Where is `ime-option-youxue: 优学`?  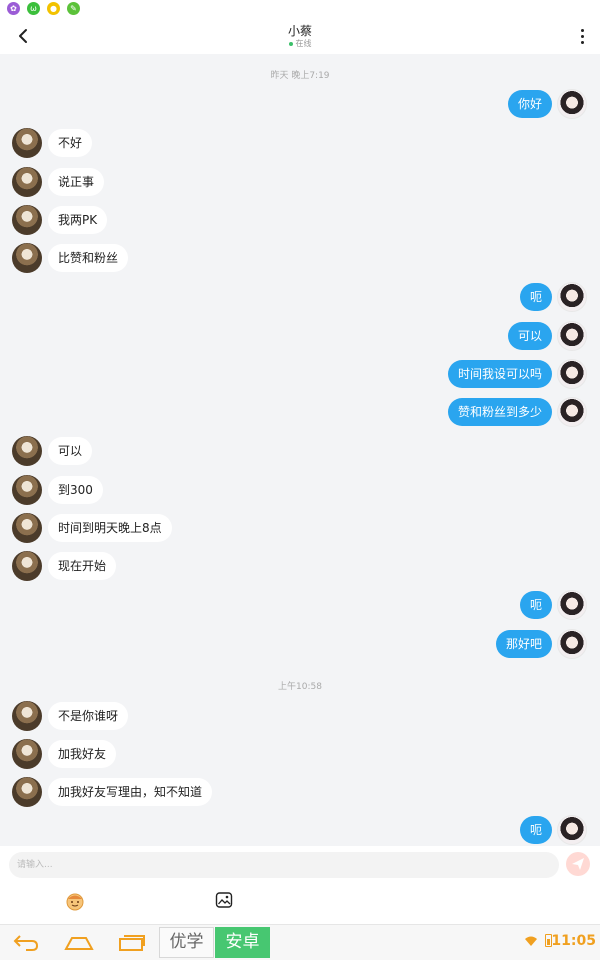
ime-option-youxue: 优学 is located at coordinates (186, 942).